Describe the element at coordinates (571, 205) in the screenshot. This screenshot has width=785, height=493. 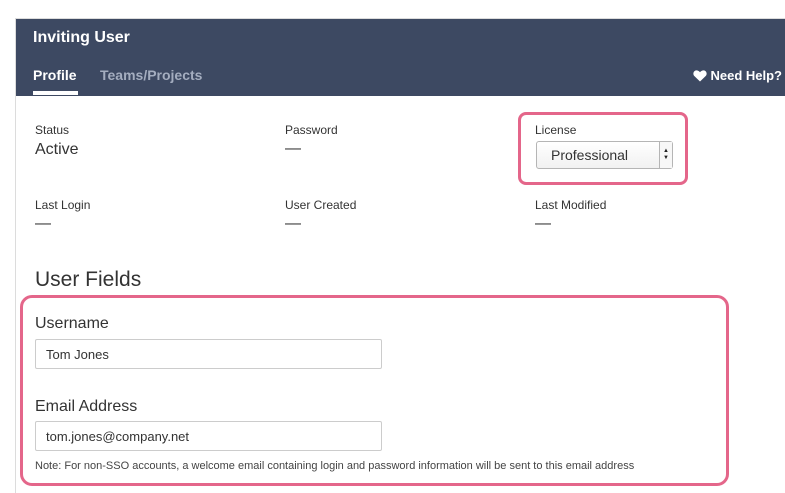
I see `last-modified-label: Last Modified` at that location.